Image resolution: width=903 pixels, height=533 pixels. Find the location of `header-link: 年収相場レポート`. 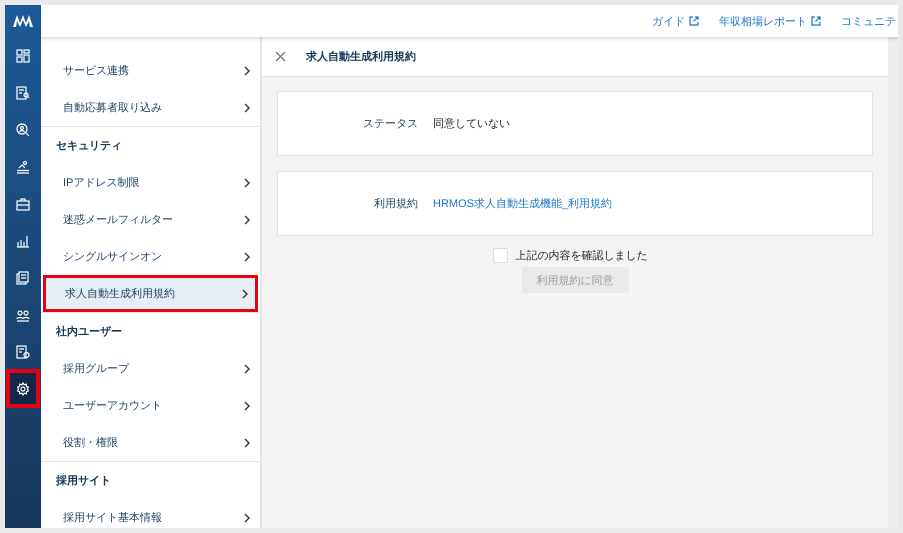

header-link: 年収相場レポート is located at coordinates (770, 21).